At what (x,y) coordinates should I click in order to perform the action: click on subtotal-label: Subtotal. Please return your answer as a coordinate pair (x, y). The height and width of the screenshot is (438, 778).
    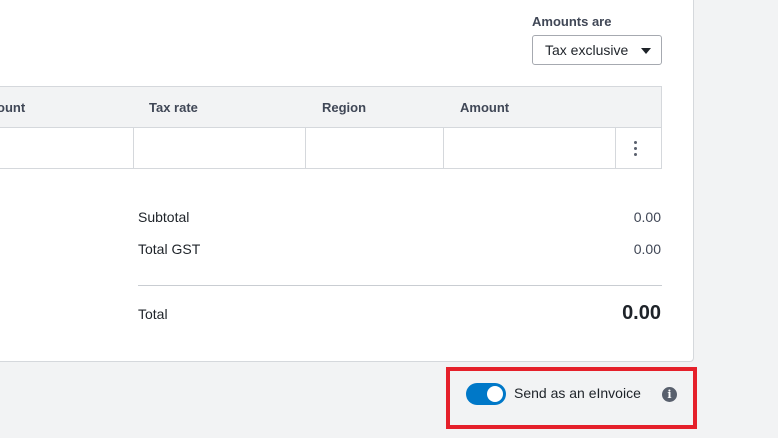
    Looking at the image, I should click on (164, 217).